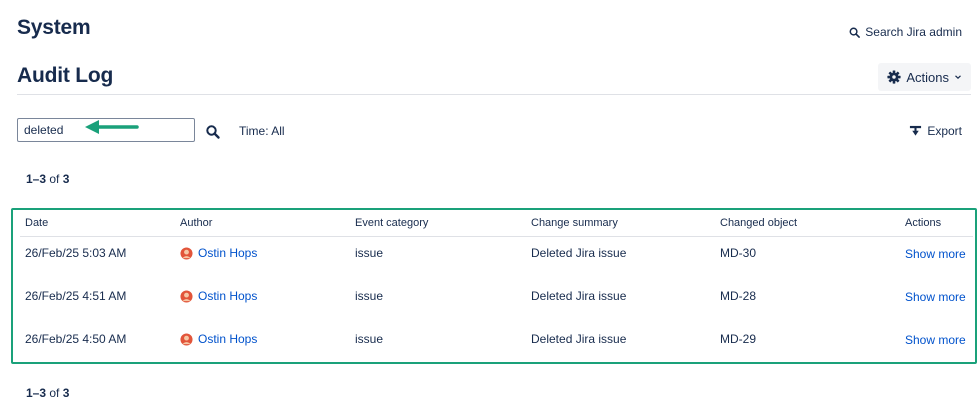 This screenshot has width=979, height=411. I want to click on time-filter: Time: All, so click(262, 131).